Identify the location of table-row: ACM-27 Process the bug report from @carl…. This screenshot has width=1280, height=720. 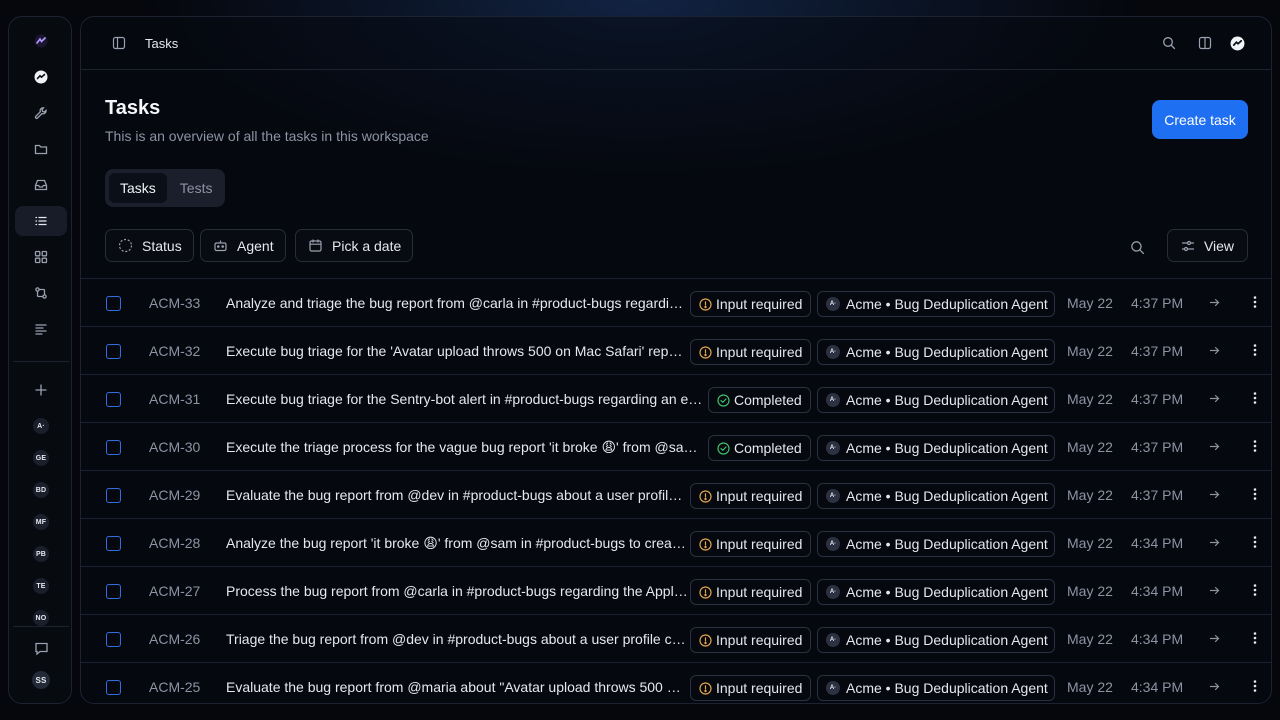
(676, 590).